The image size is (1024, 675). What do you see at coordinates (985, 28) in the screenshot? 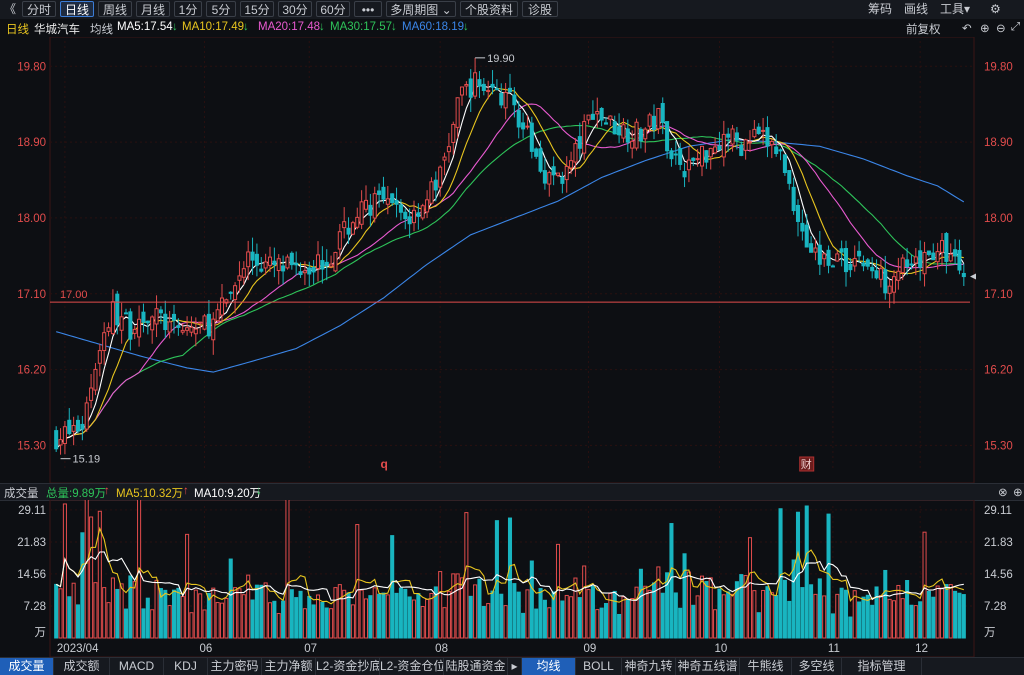
I see `zoom-in-icon: ⊕` at bounding box center [985, 28].